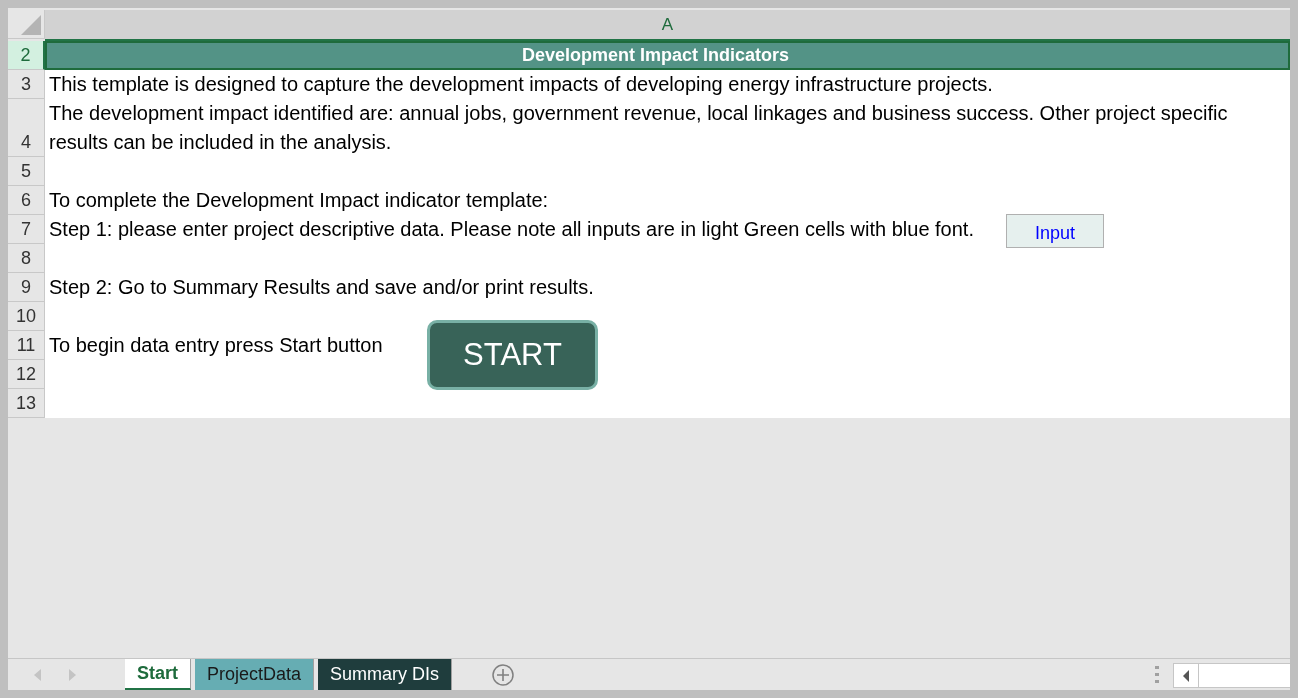  I want to click on horizontal-scrollbar, so click(1231, 675).